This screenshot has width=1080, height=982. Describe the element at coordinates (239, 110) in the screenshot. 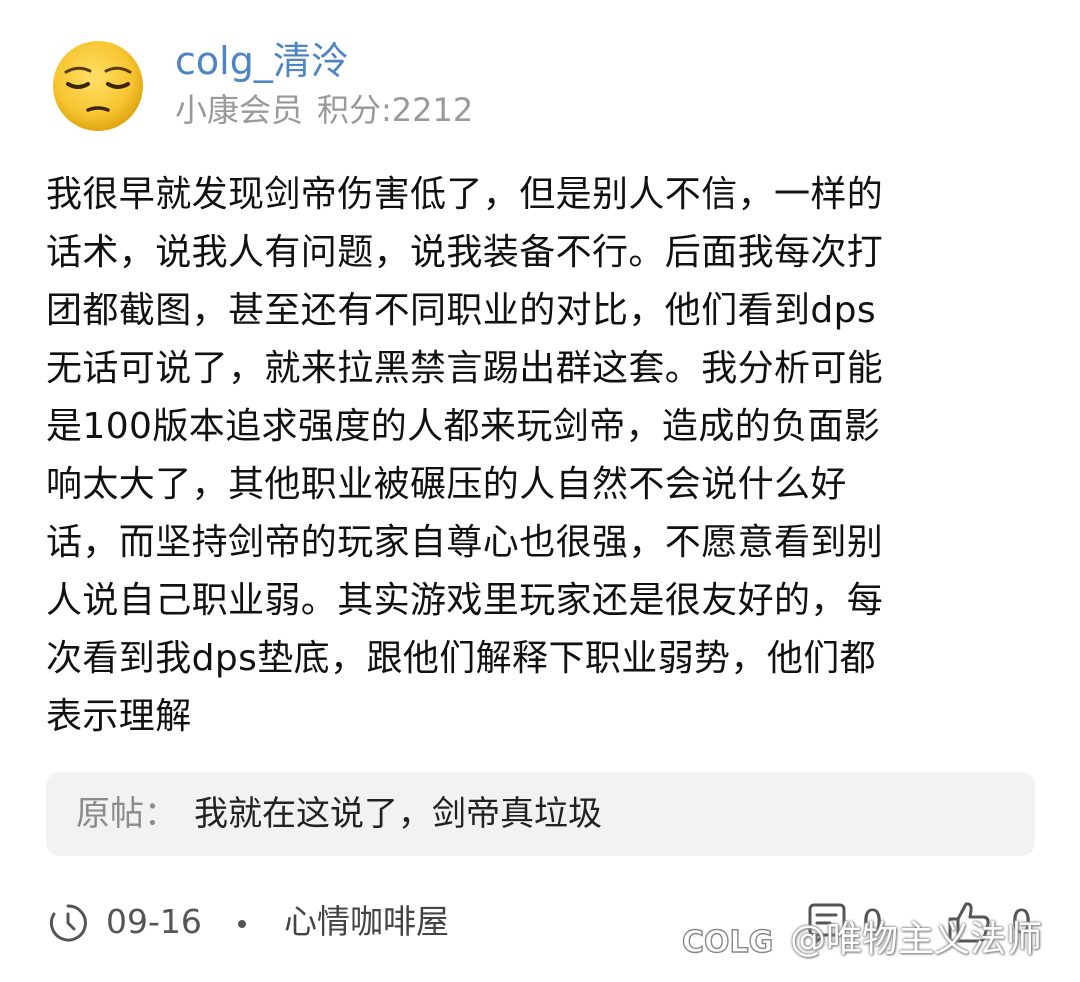

I see `author-rank: 小康会员` at that location.